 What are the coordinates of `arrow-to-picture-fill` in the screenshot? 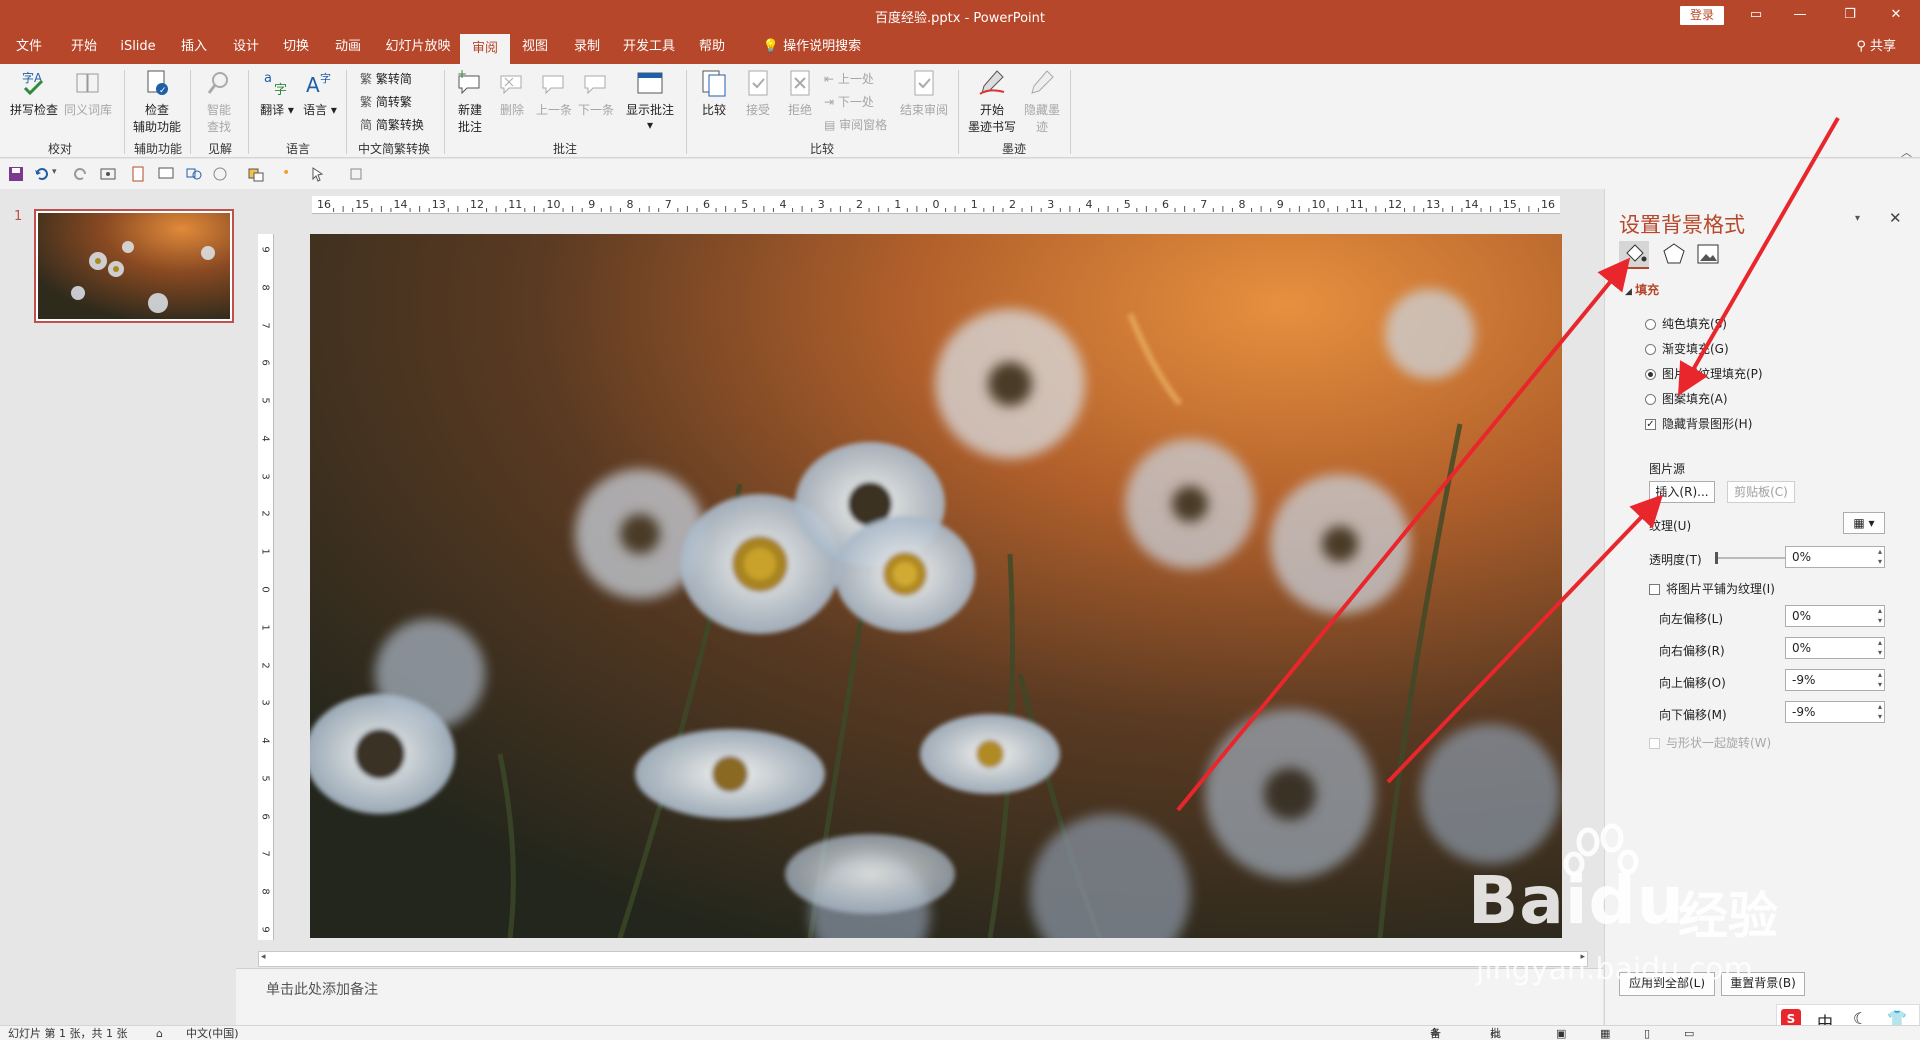 It's located at (1759, 256).